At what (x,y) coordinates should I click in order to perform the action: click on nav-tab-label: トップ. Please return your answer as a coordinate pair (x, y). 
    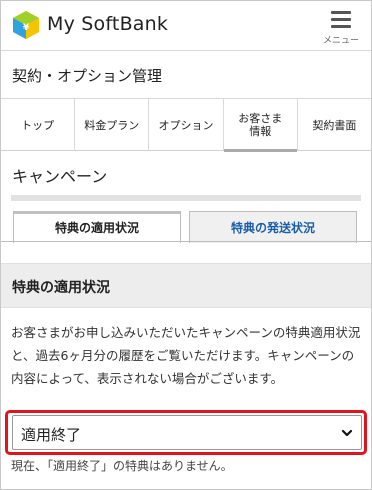
    Looking at the image, I should click on (38, 125).